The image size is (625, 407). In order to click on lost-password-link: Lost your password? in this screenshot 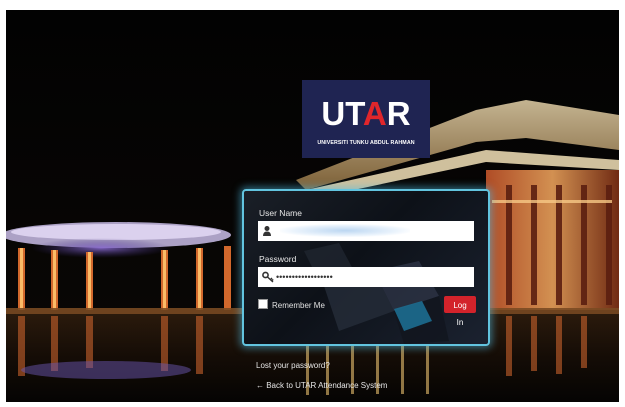, I will do `click(293, 365)`.